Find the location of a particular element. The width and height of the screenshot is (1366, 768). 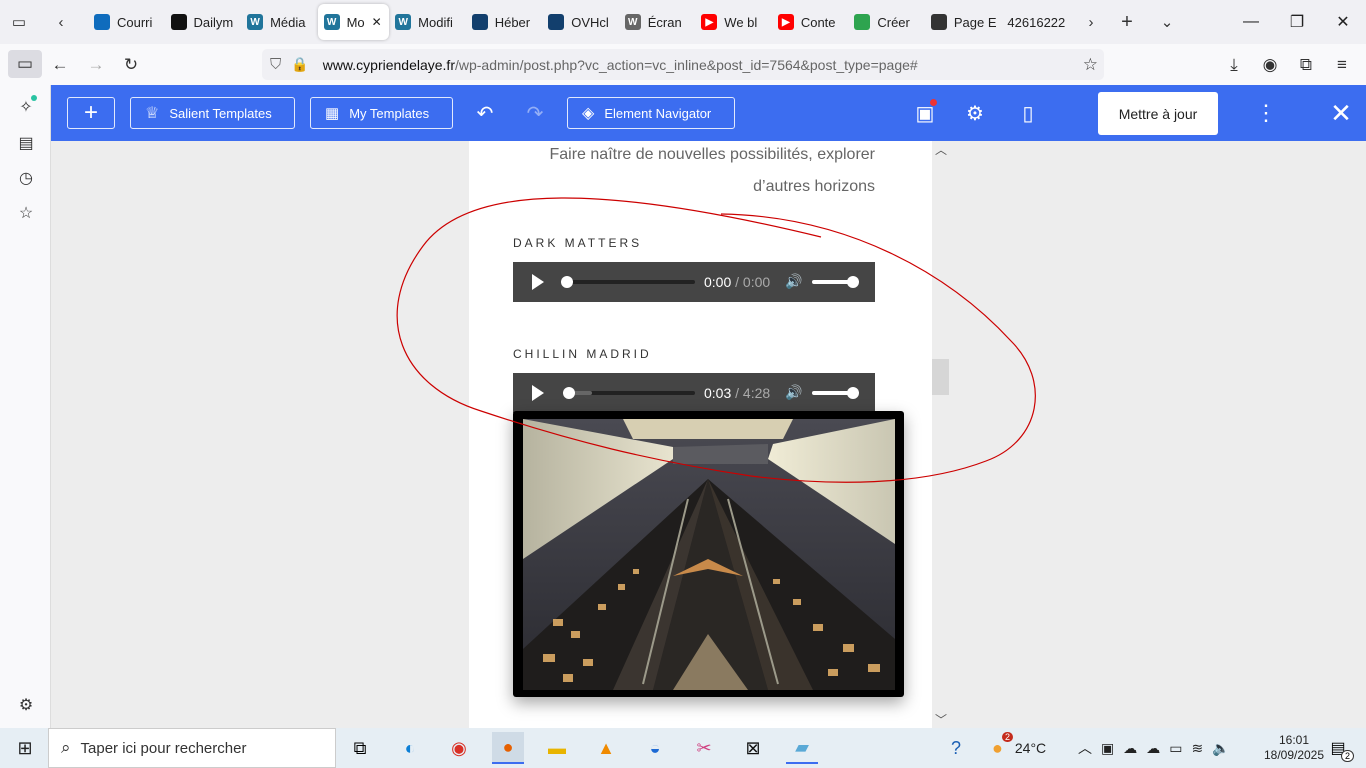

meet-now-icon: ▣ is located at coordinates (1107, 748).